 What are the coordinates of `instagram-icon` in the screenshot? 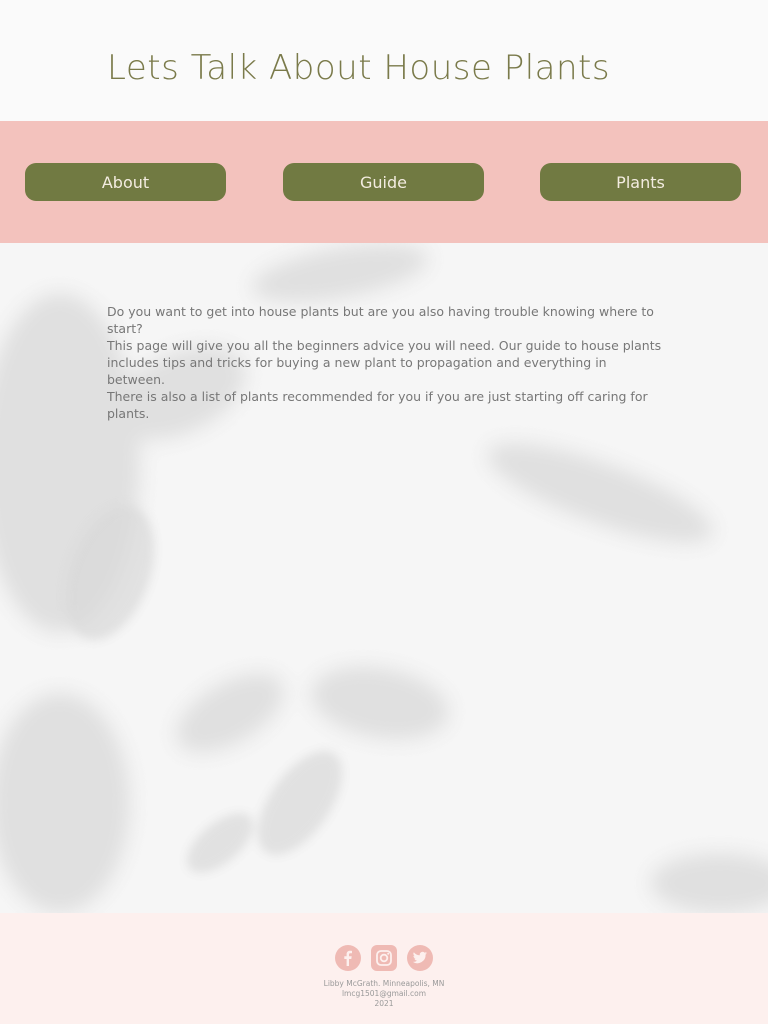 It's located at (384, 958).